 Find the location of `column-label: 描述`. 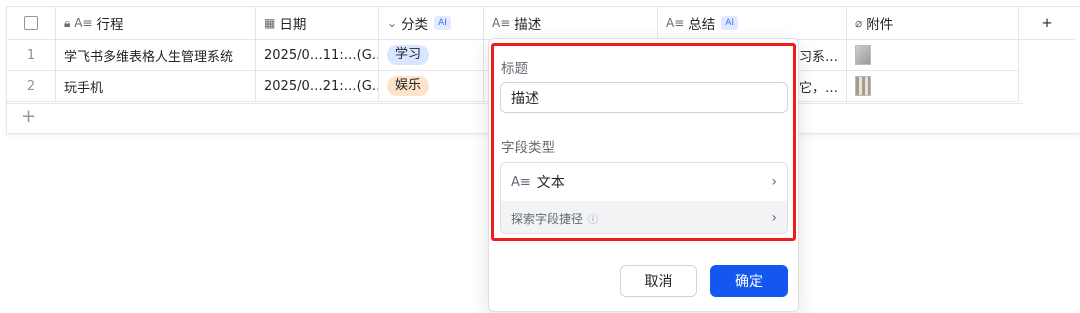

column-label: 描述 is located at coordinates (528, 25).